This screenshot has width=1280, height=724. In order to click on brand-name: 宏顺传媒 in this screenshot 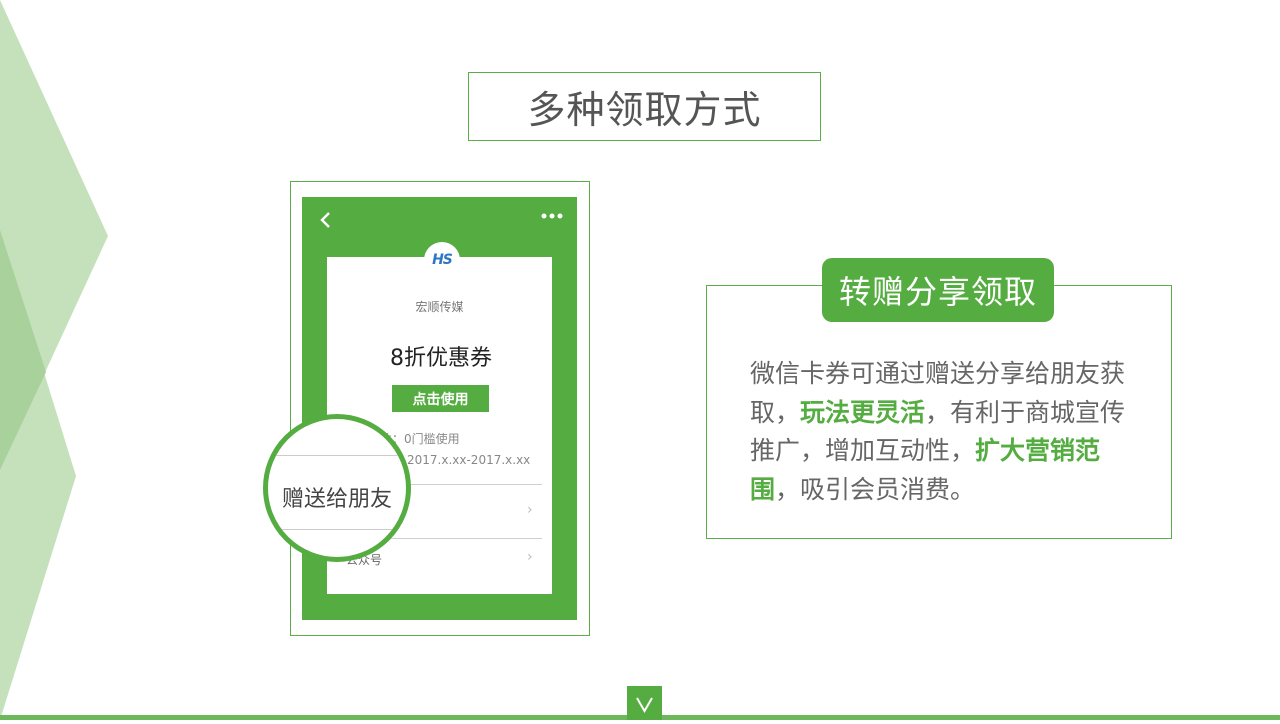, I will do `click(439, 307)`.